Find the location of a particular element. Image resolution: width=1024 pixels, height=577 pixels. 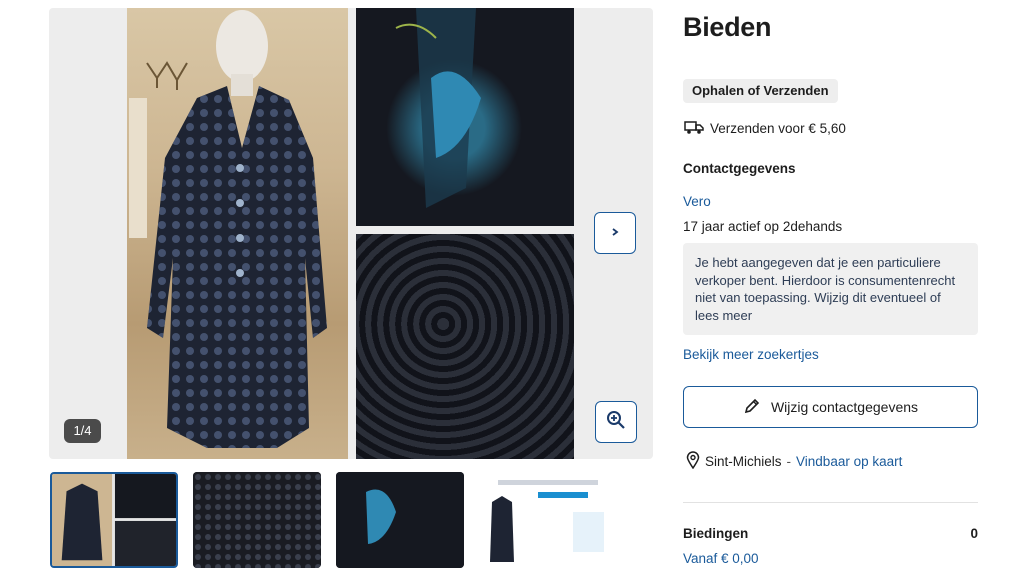

shipping-info: Verzenden voor € 5,60 is located at coordinates (765, 128).